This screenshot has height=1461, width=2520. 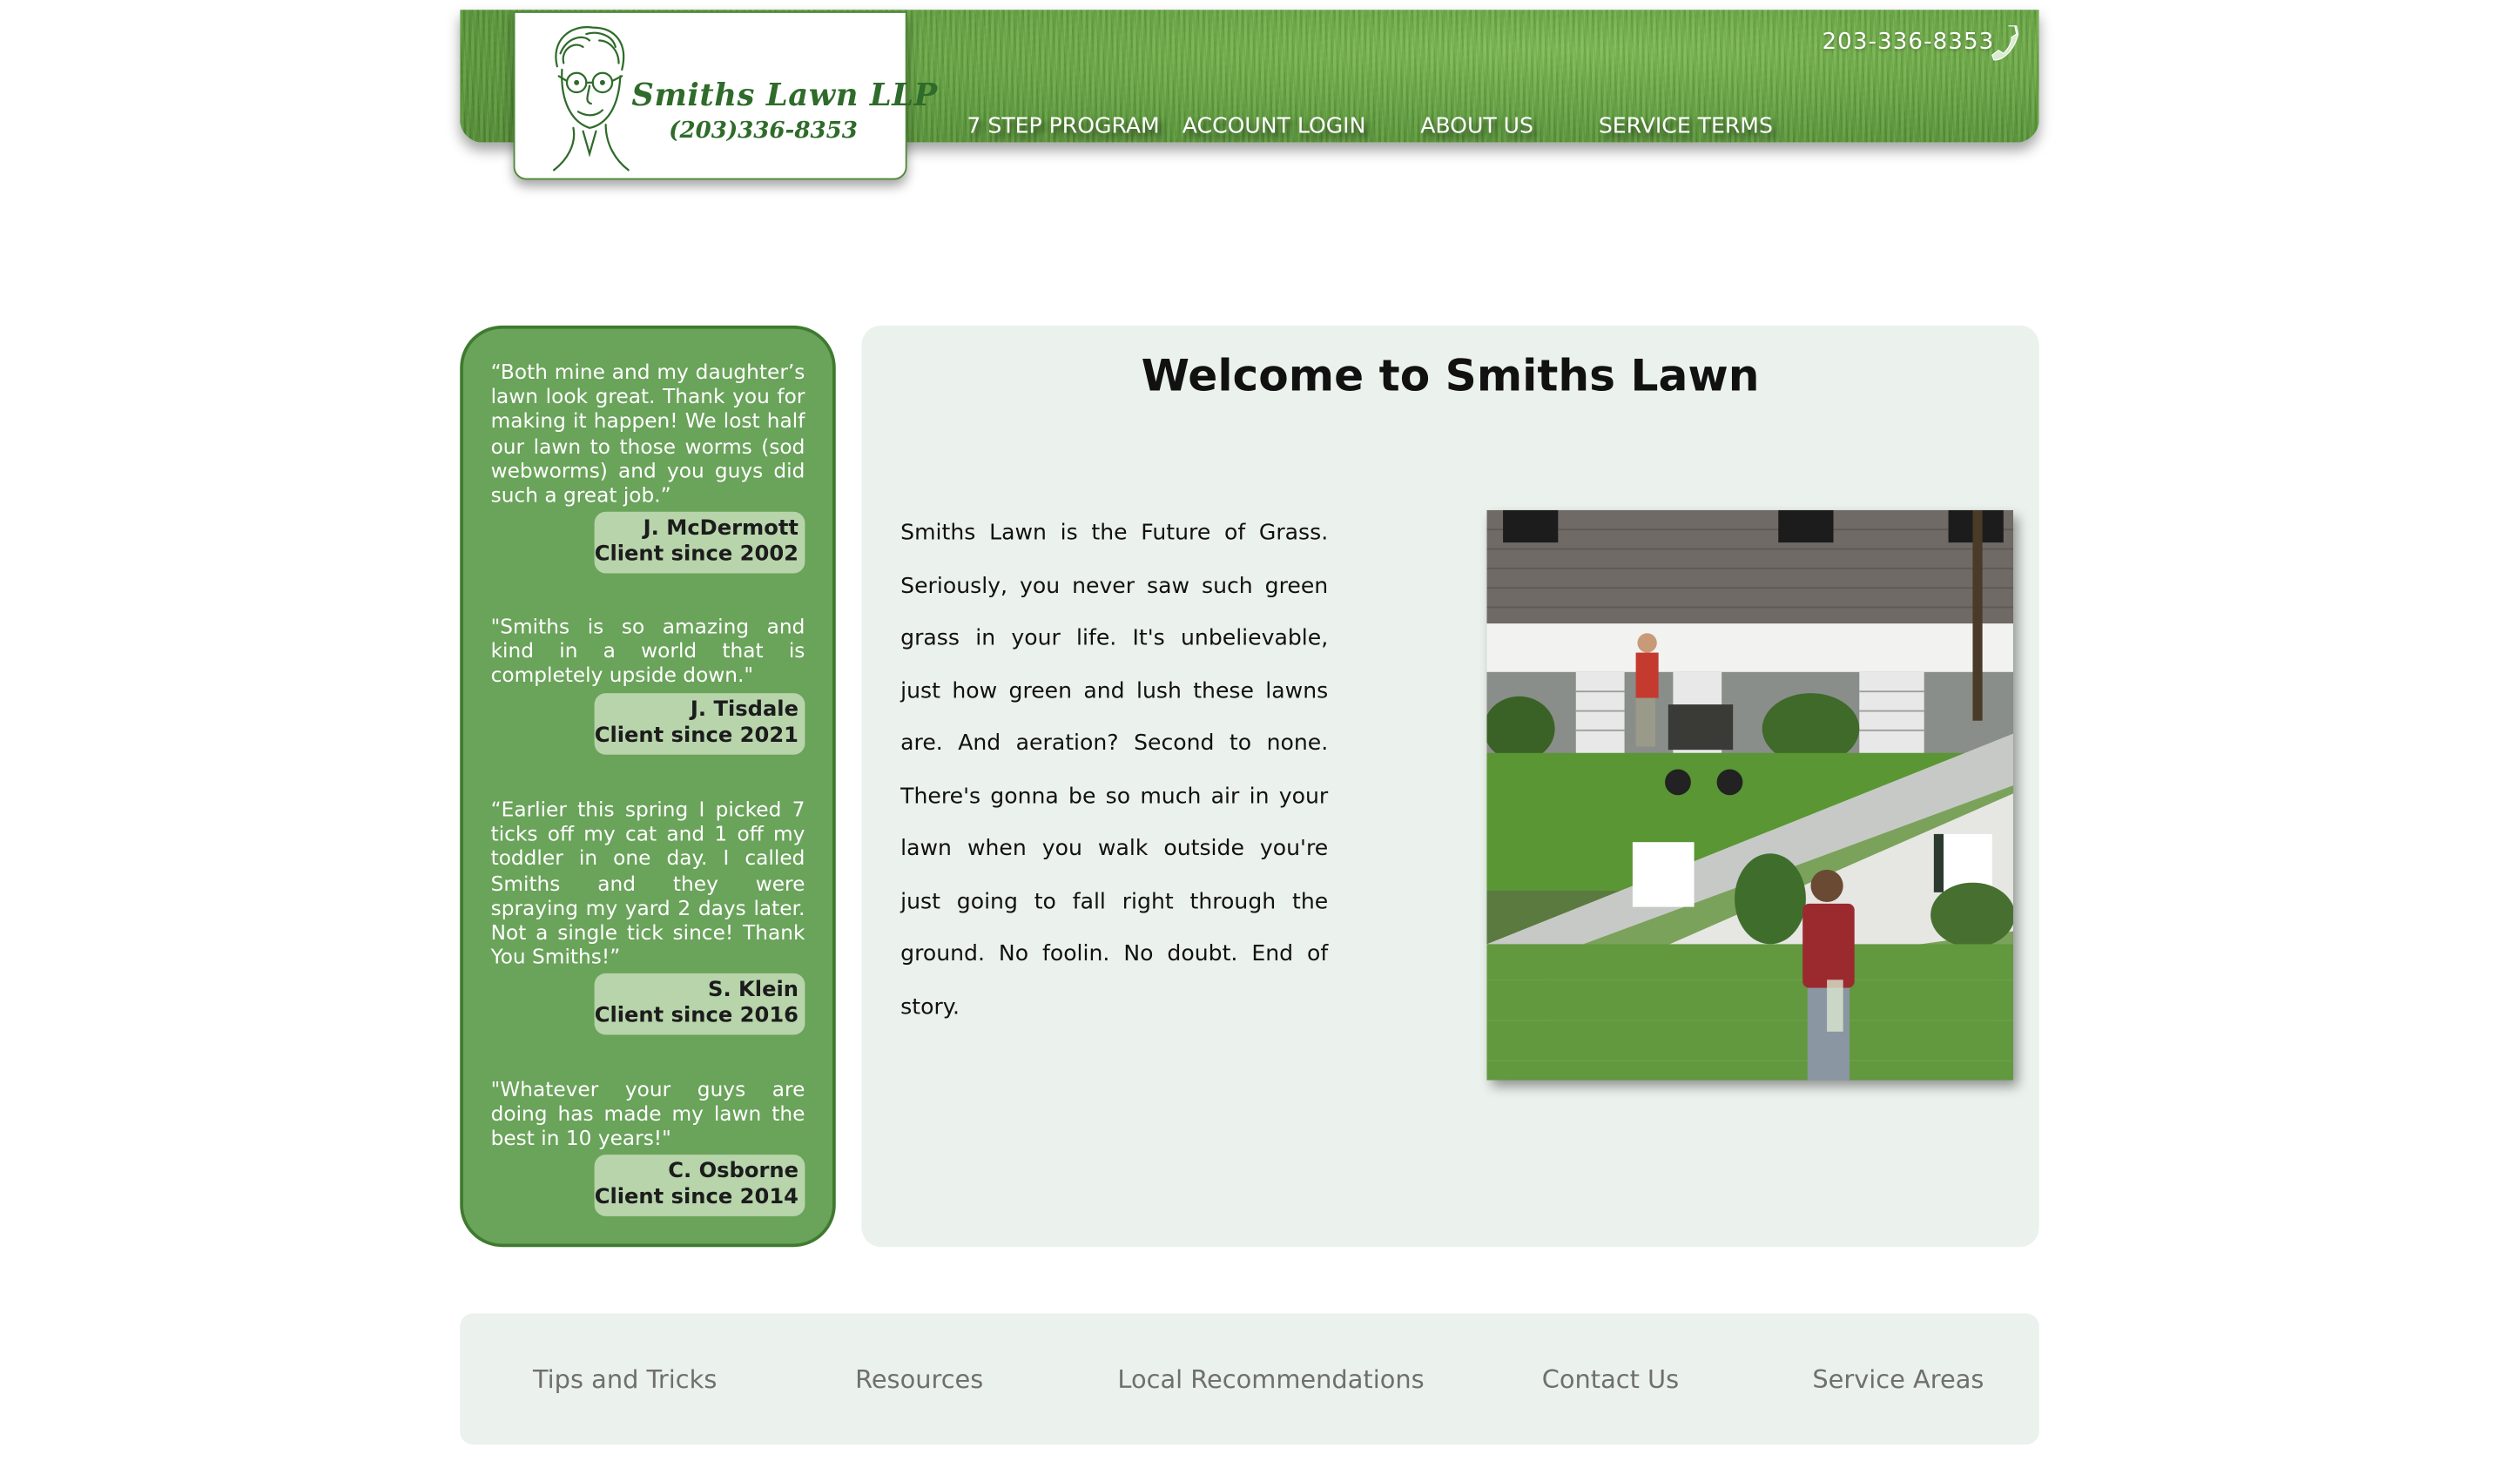 I want to click on caricature-face-icon, so click(x=591, y=99).